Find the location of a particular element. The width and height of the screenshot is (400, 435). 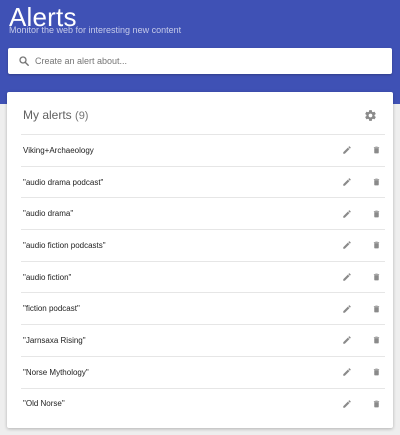

alert-label: "audio fiction podcasts" is located at coordinates (64, 245).